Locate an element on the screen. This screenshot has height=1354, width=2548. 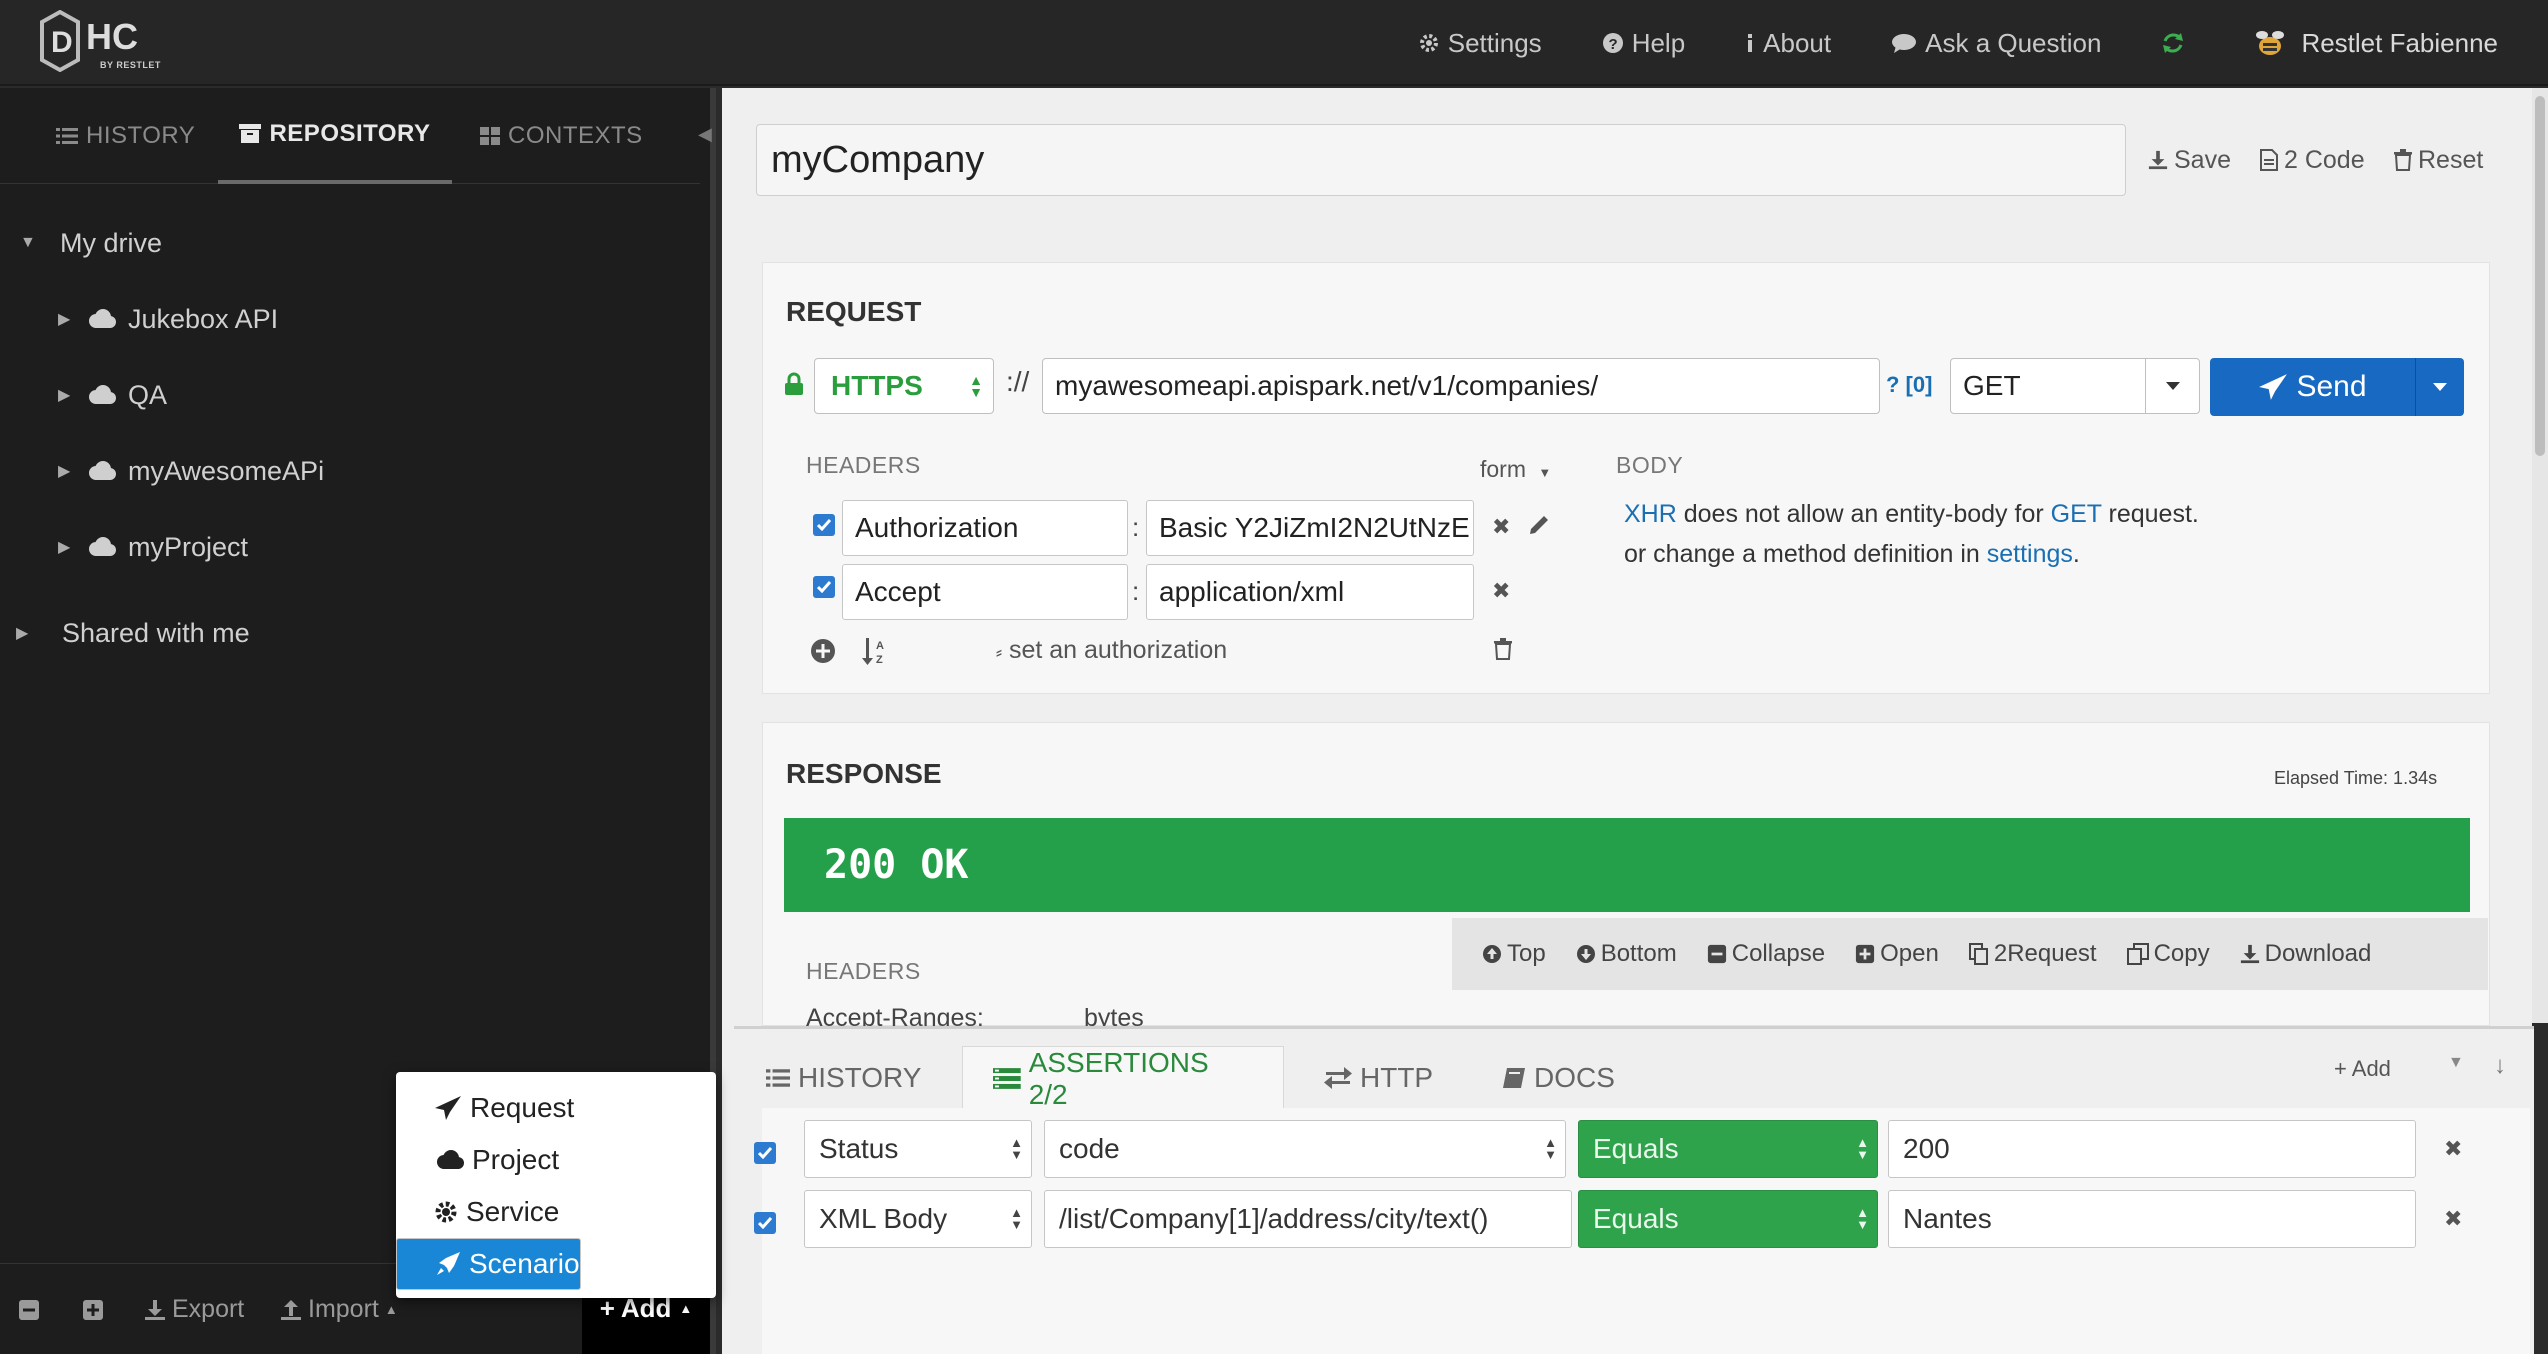
send-options-chevron-icon is located at coordinates (2439, 387).